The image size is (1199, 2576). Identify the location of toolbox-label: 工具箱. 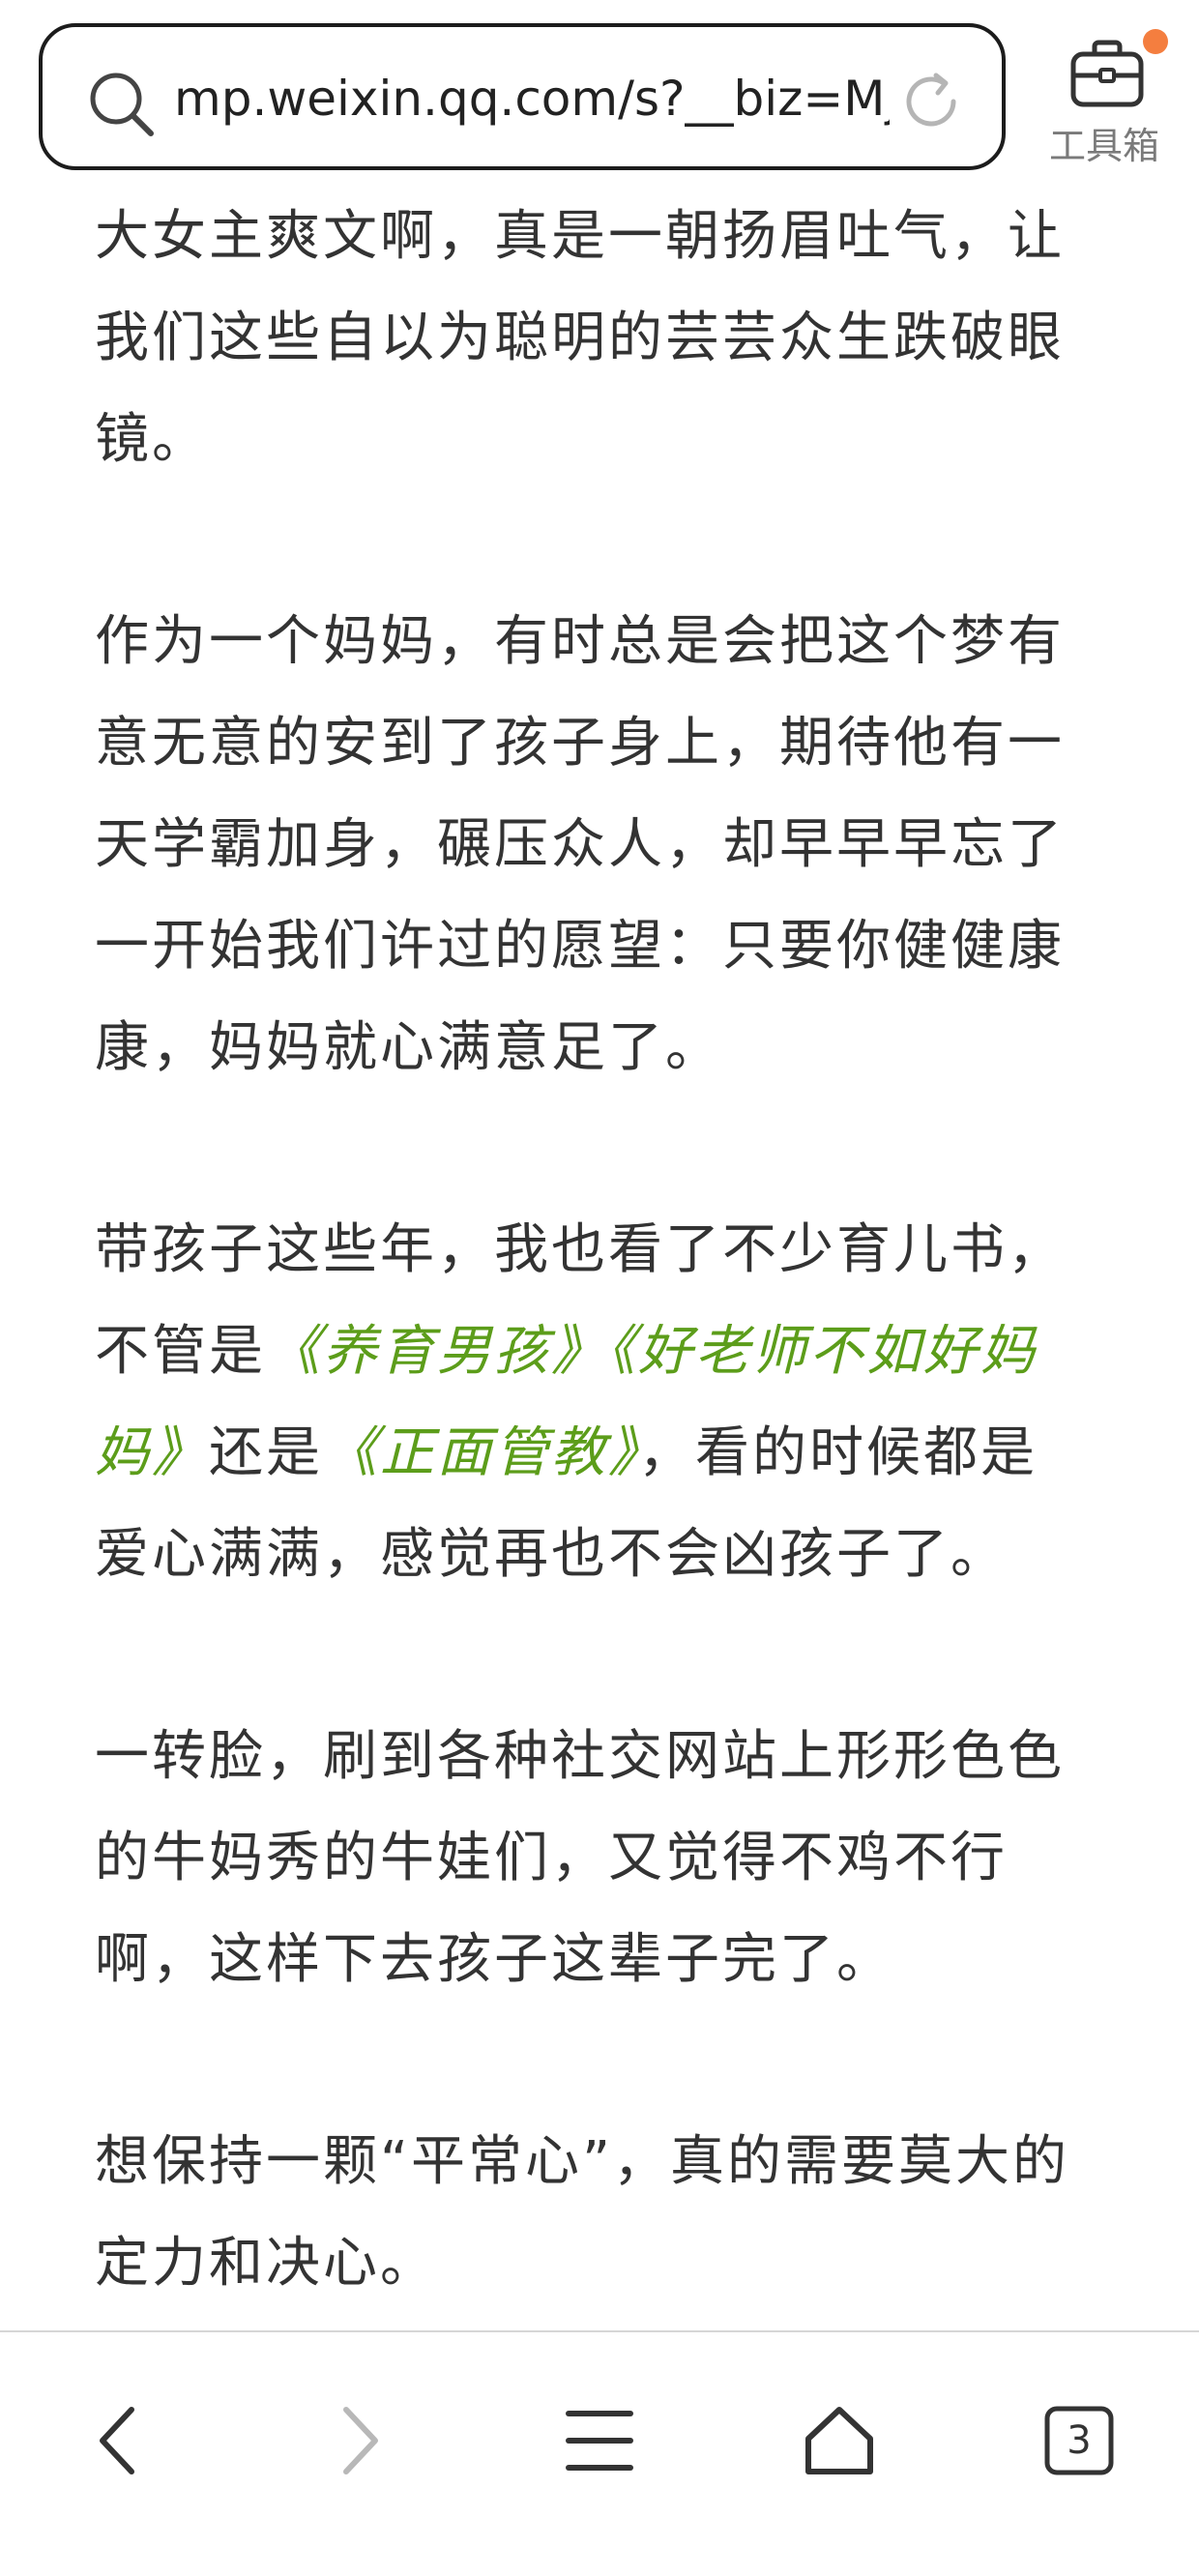
(1103, 146).